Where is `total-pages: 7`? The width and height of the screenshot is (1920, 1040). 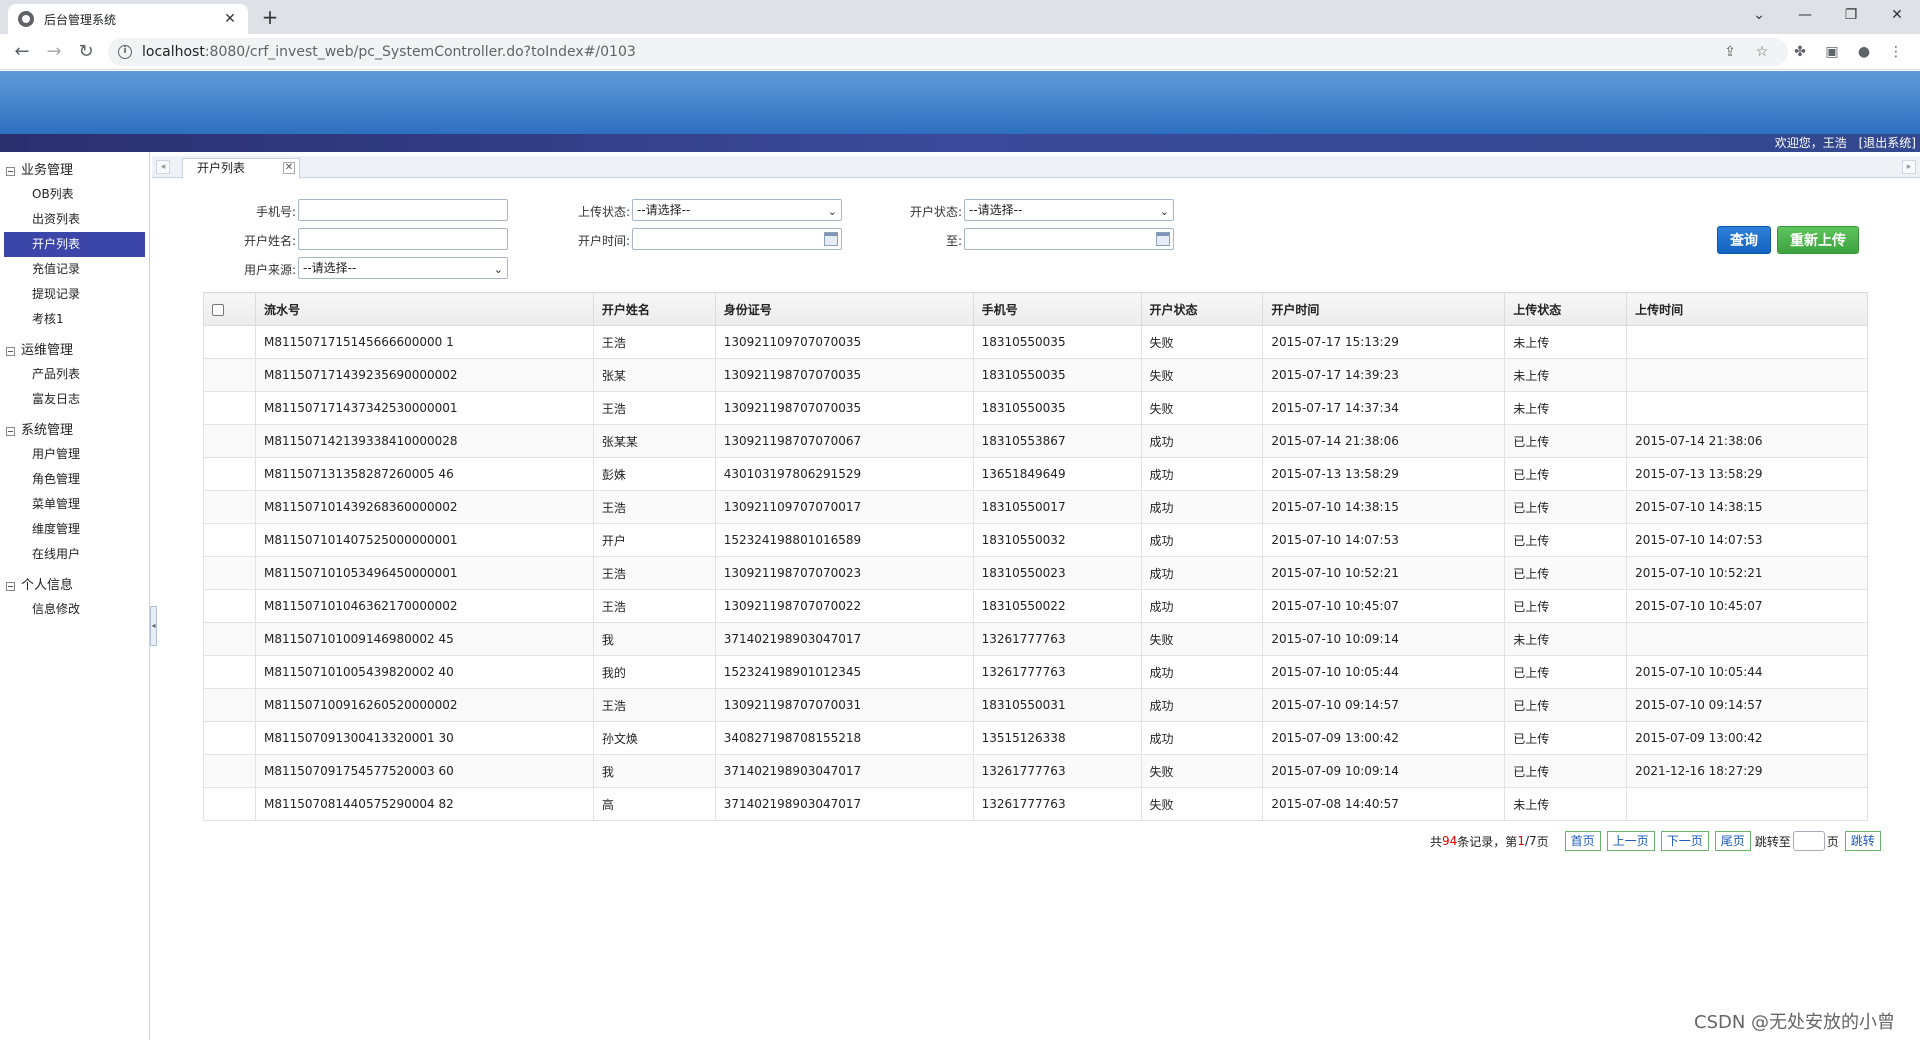 total-pages: 7 is located at coordinates (1533, 841).